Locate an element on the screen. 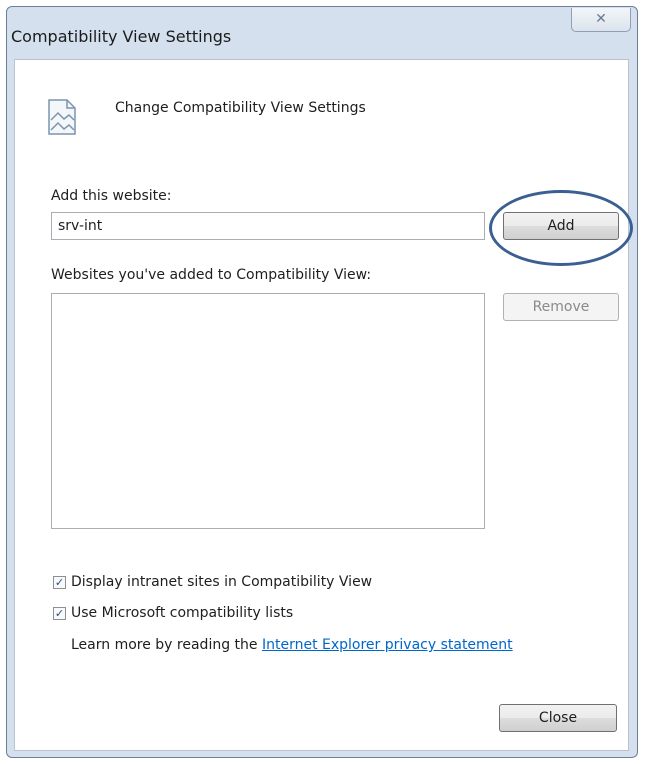  compatibility-page-icon is located at coordinates (62, 117).